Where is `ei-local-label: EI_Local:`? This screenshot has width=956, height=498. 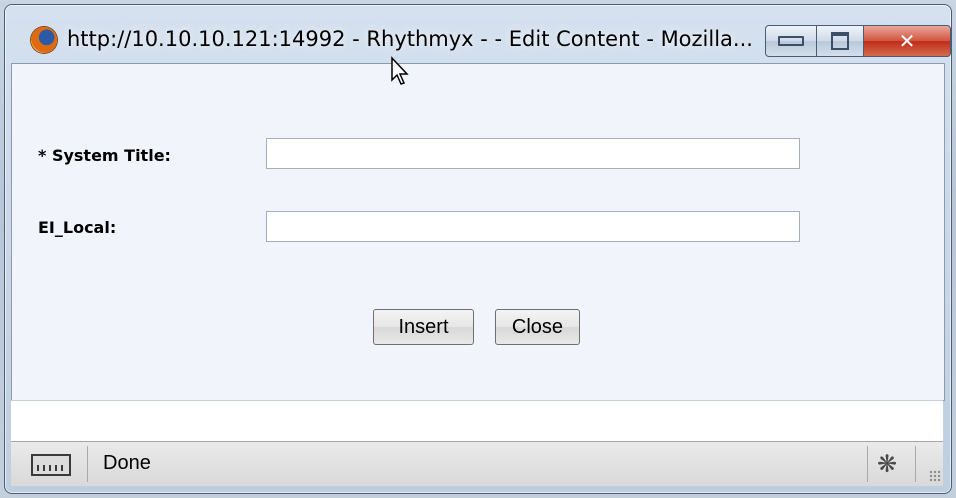 ei-local-label: EI_Local: is located at coordinates (77, 227).